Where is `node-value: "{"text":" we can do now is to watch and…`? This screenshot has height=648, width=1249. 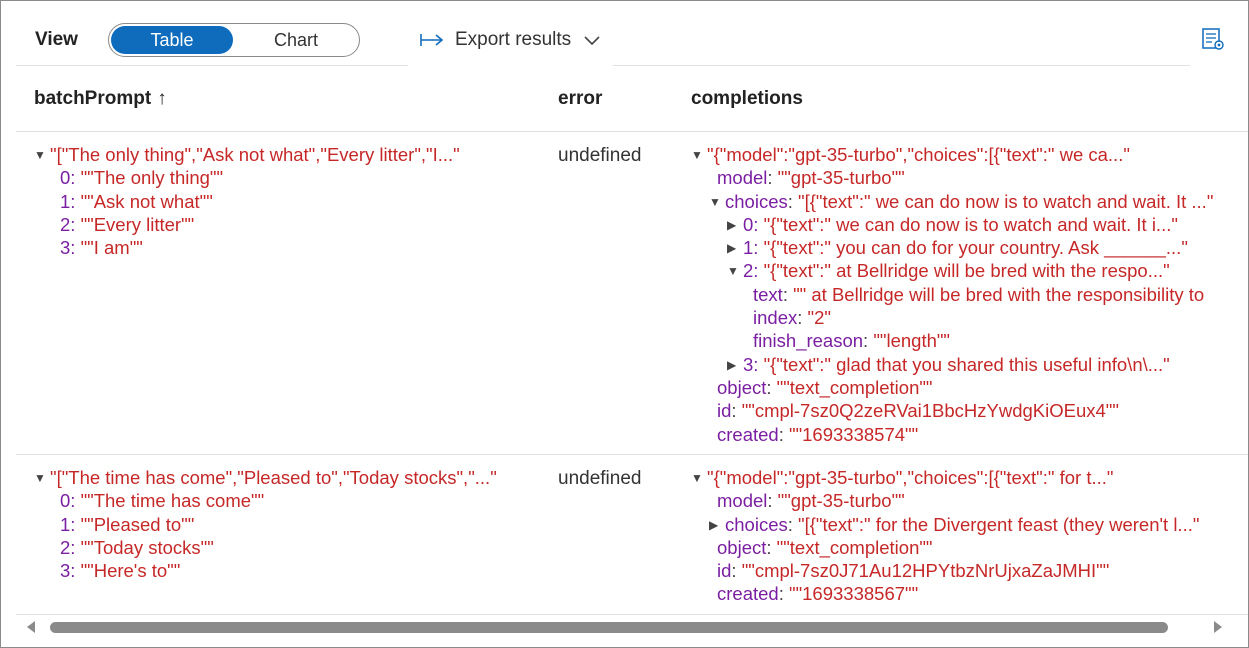
node-value: "{"text":" we can do now is to watch and… is located at coordinates (970, 224).